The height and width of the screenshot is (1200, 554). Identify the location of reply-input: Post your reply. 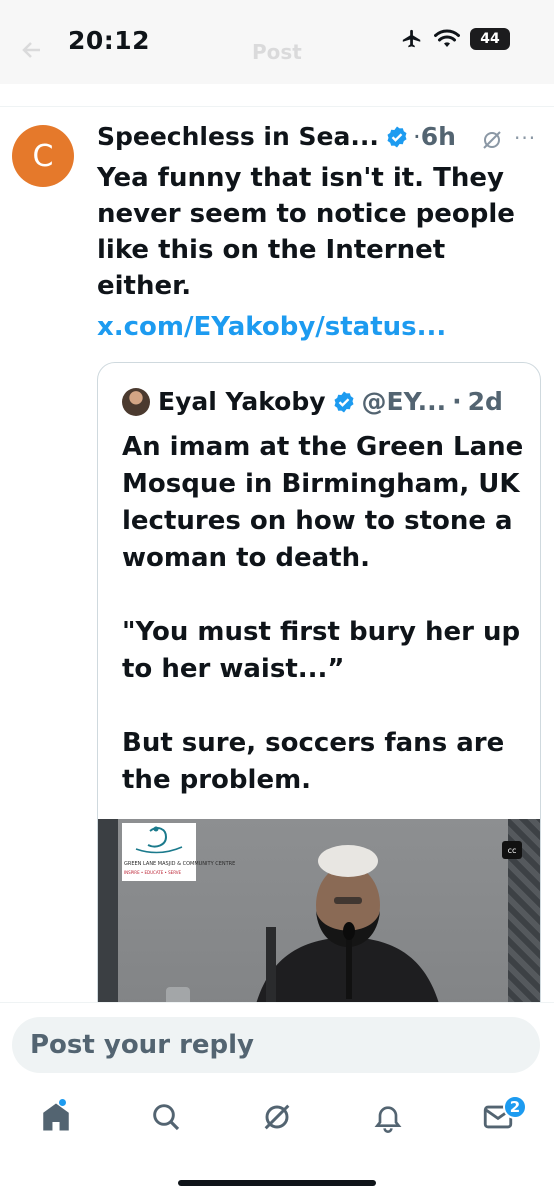
(276, 1045).